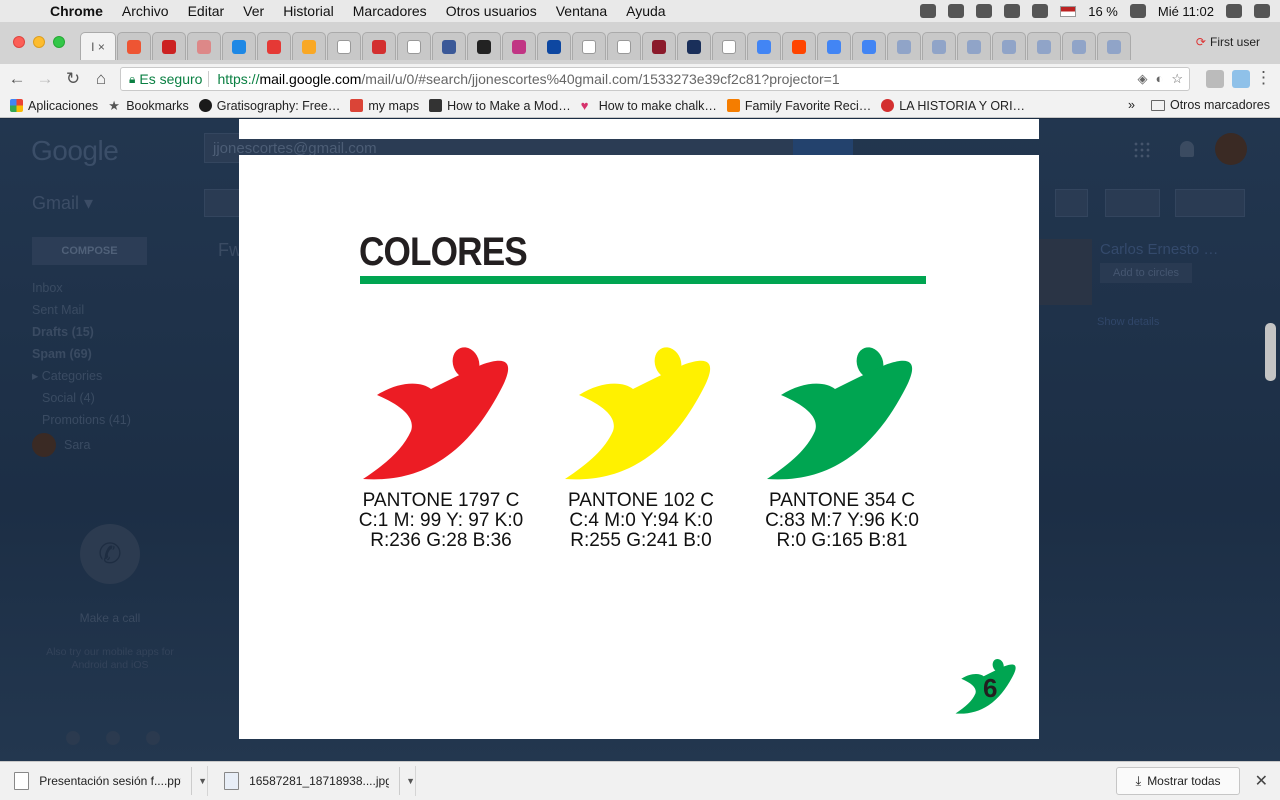 Image resolution: width=1280 pixels, height=800 pixels. What do you see at coordinates (75, 150) in the screenshot?
I see `google-logo: Google` at bounding box center [75, 150].